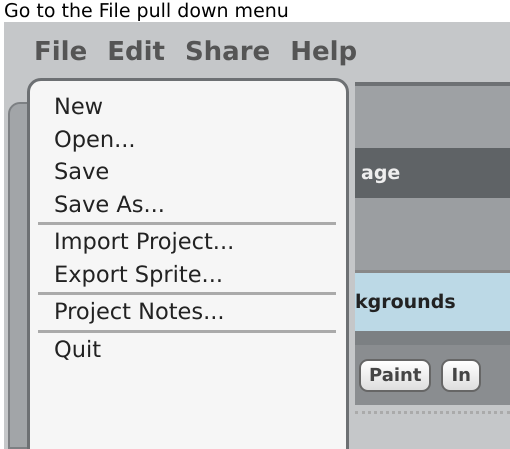 This screenshot has height=449, width=510. Describe the element at coordinates (395, 375) in the screenshot. I see `tool-button: Paint` at that location.